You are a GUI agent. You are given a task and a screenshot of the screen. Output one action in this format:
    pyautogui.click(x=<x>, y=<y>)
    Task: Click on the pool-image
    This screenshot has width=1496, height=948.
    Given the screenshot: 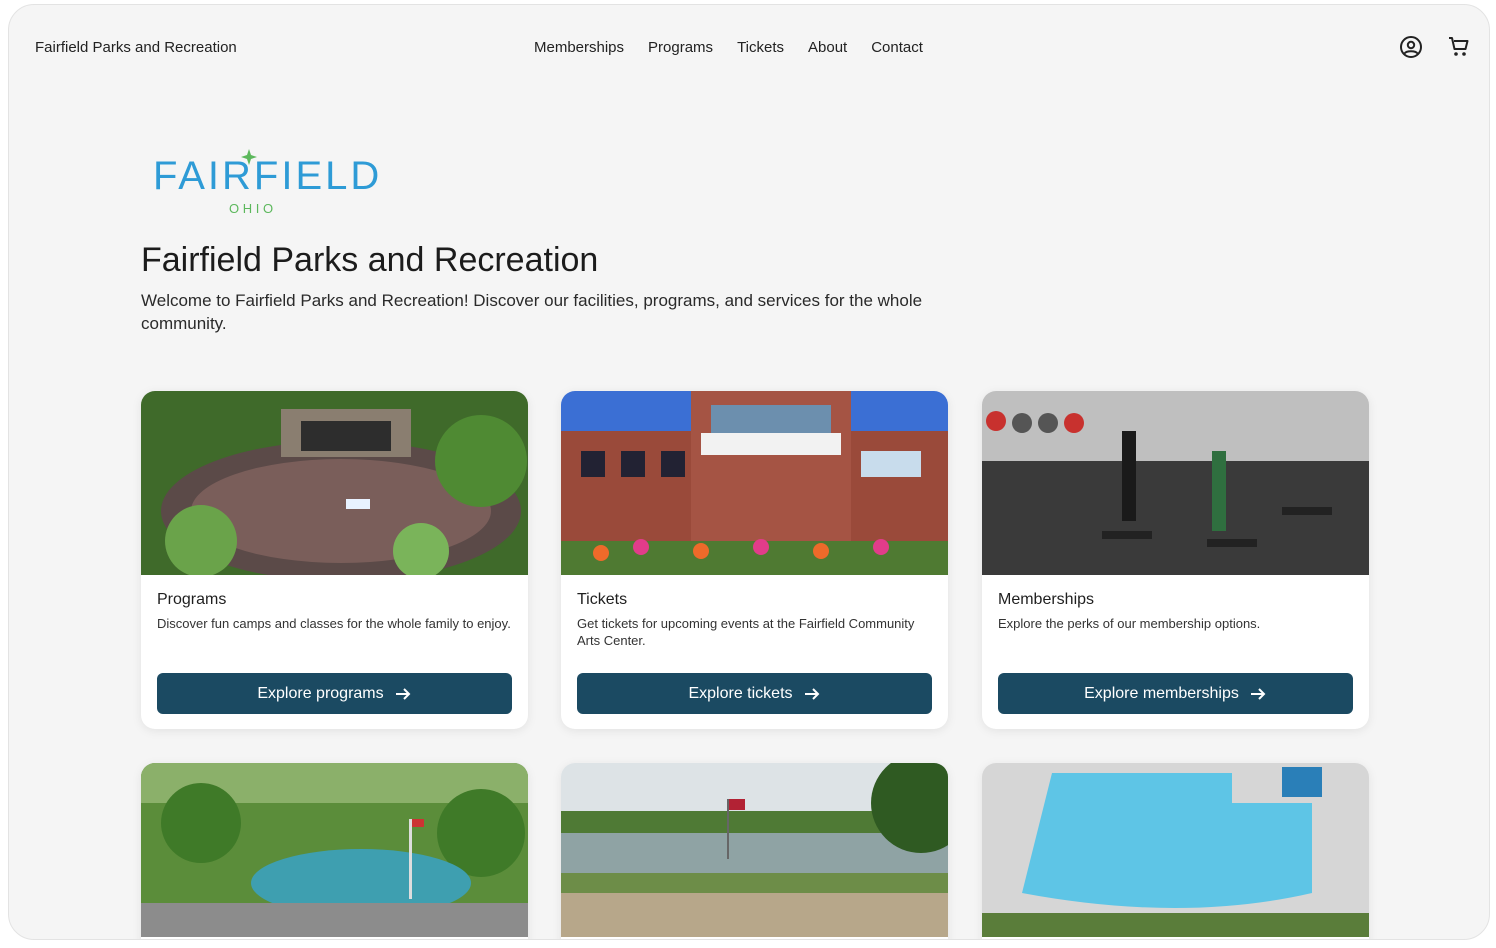 What is the action you would take?
    pyautogui.click(x=1175, y=850)
    